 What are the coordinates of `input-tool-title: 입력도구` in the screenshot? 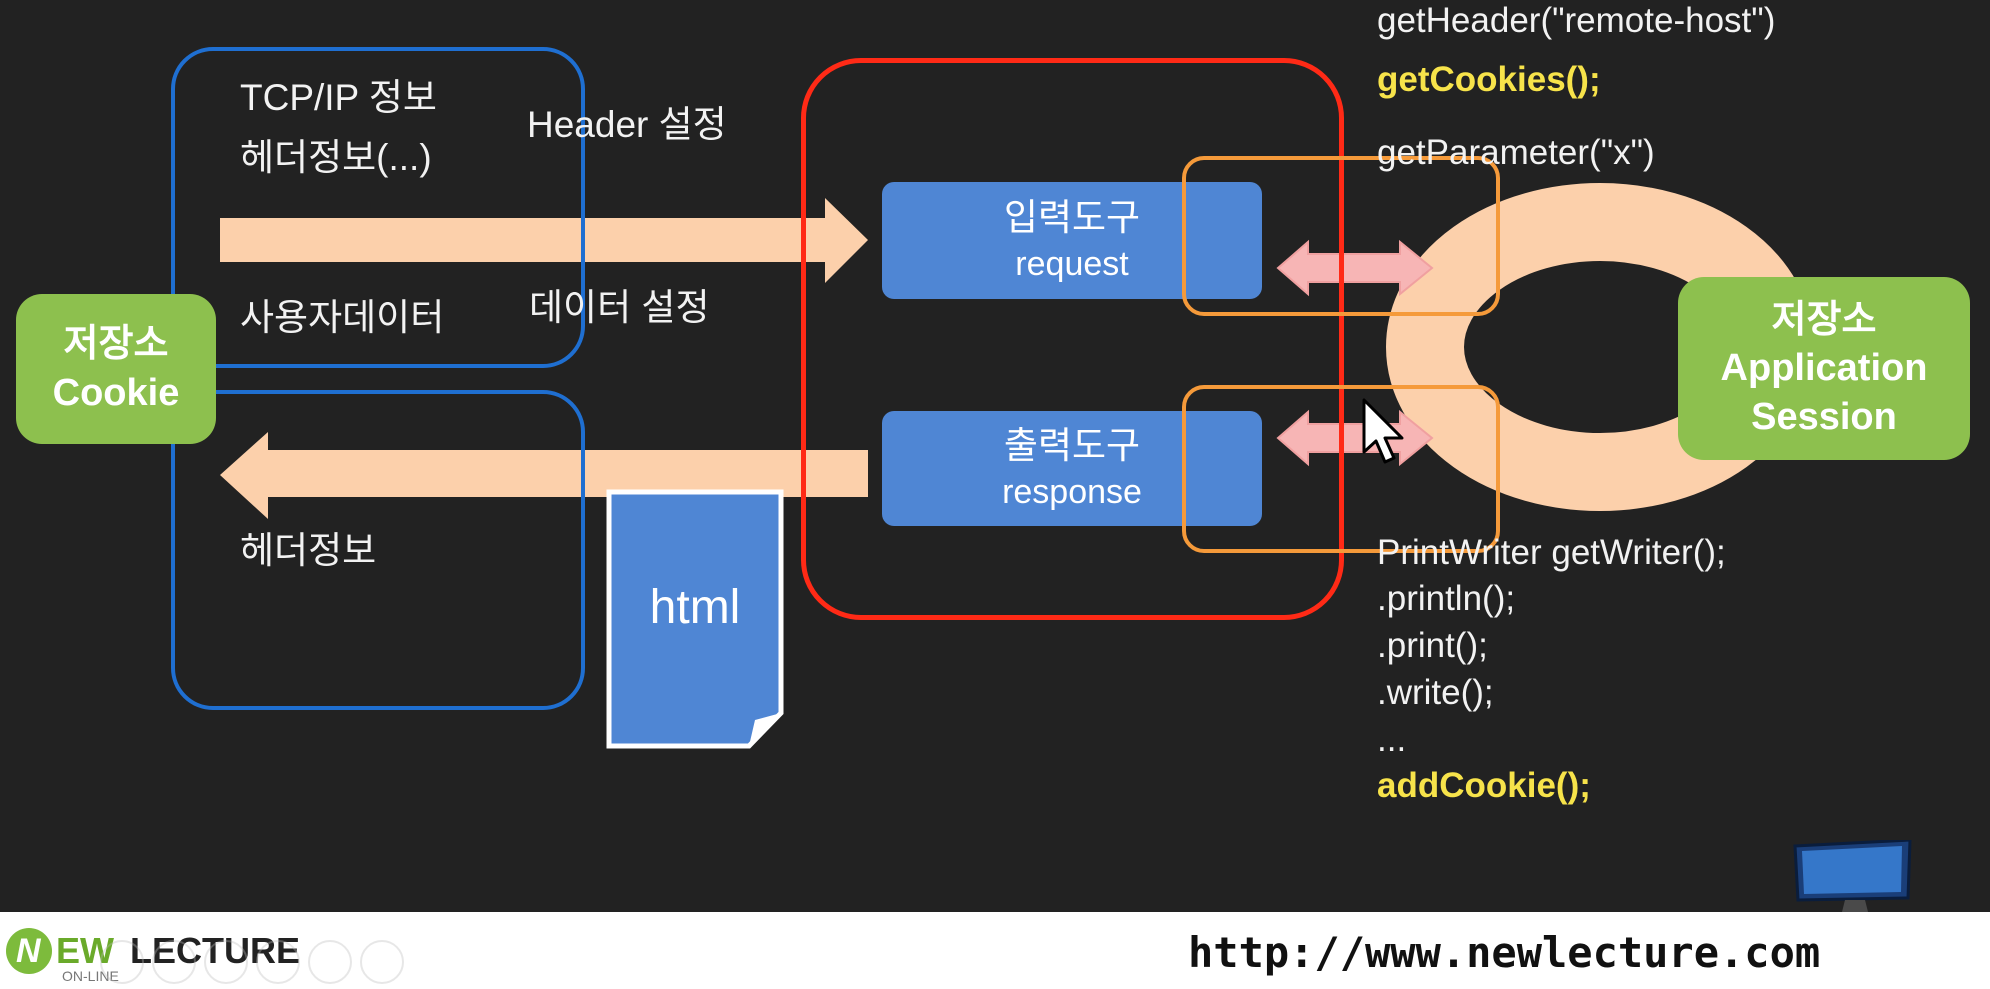 It's located at (1072, 218).